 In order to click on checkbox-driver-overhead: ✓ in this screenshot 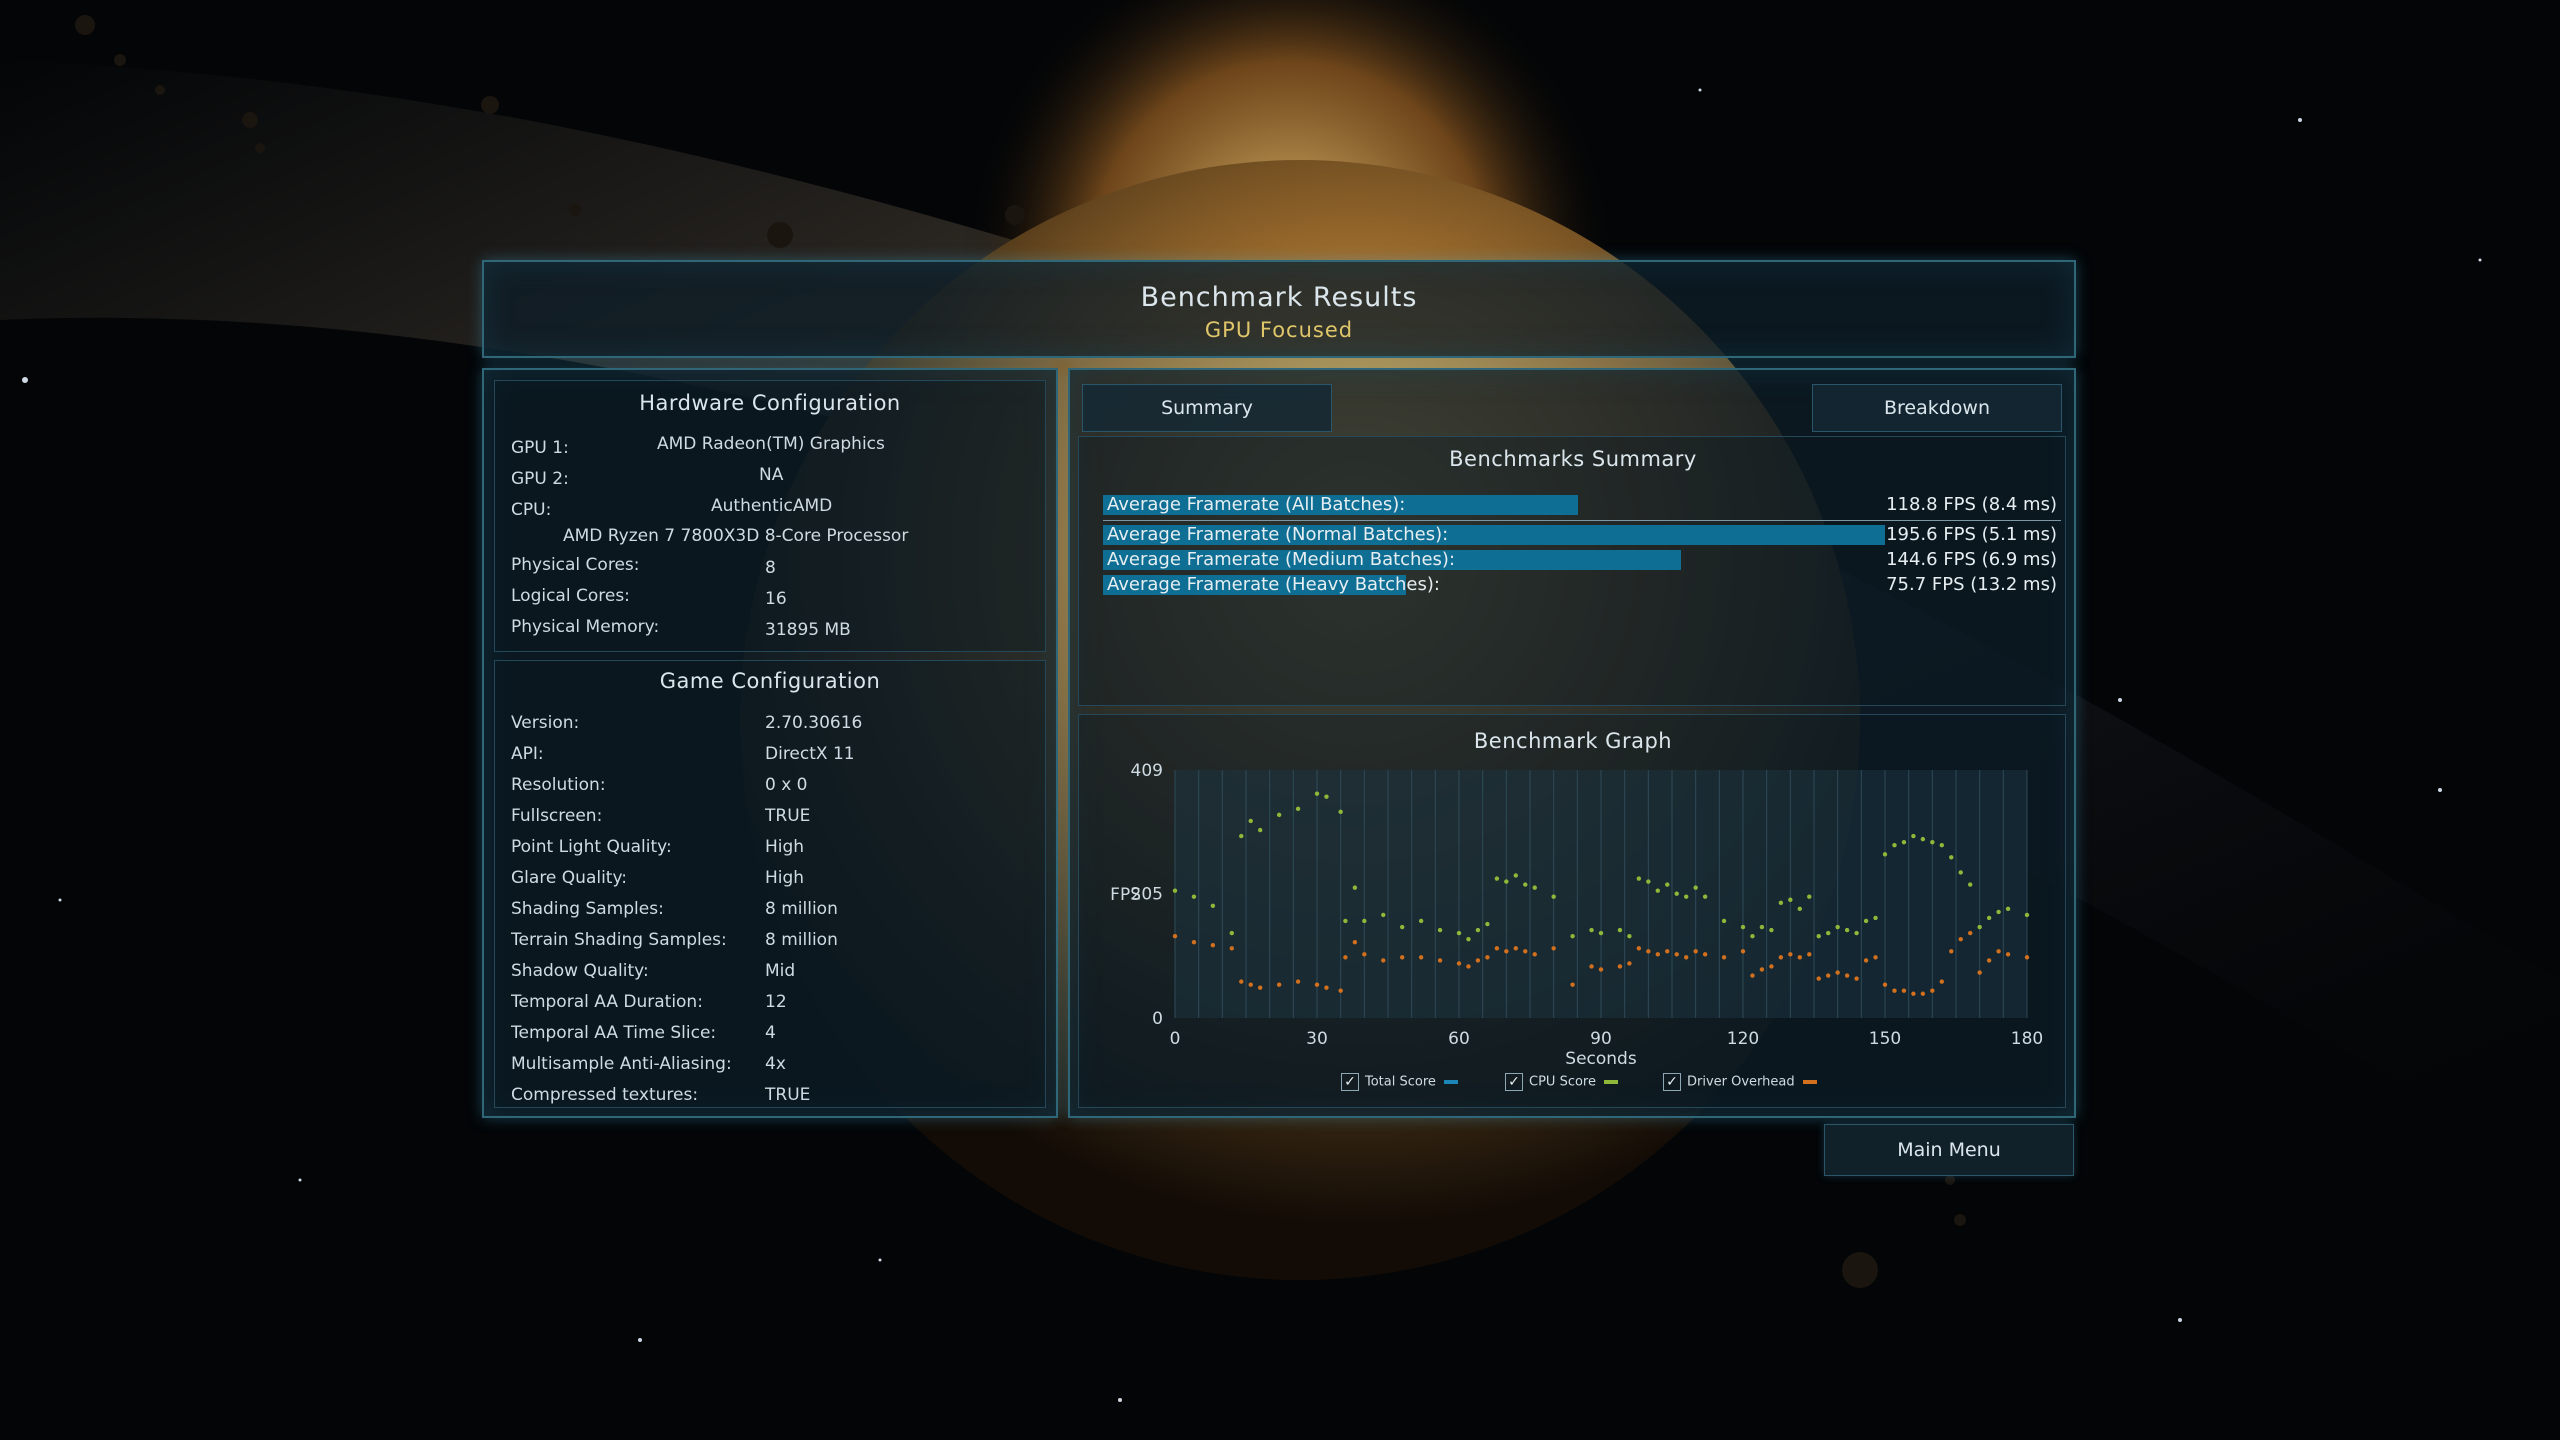, I will do `click(1672, 1082)`.